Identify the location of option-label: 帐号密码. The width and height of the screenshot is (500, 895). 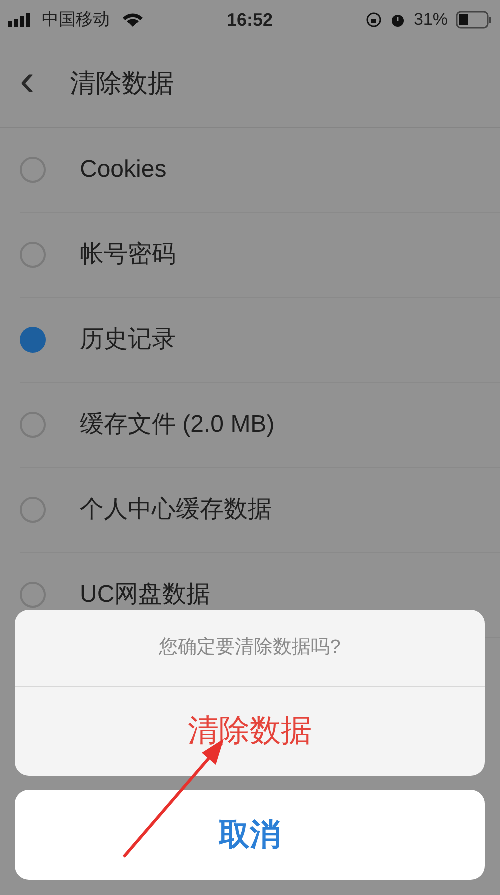
(128, 255).